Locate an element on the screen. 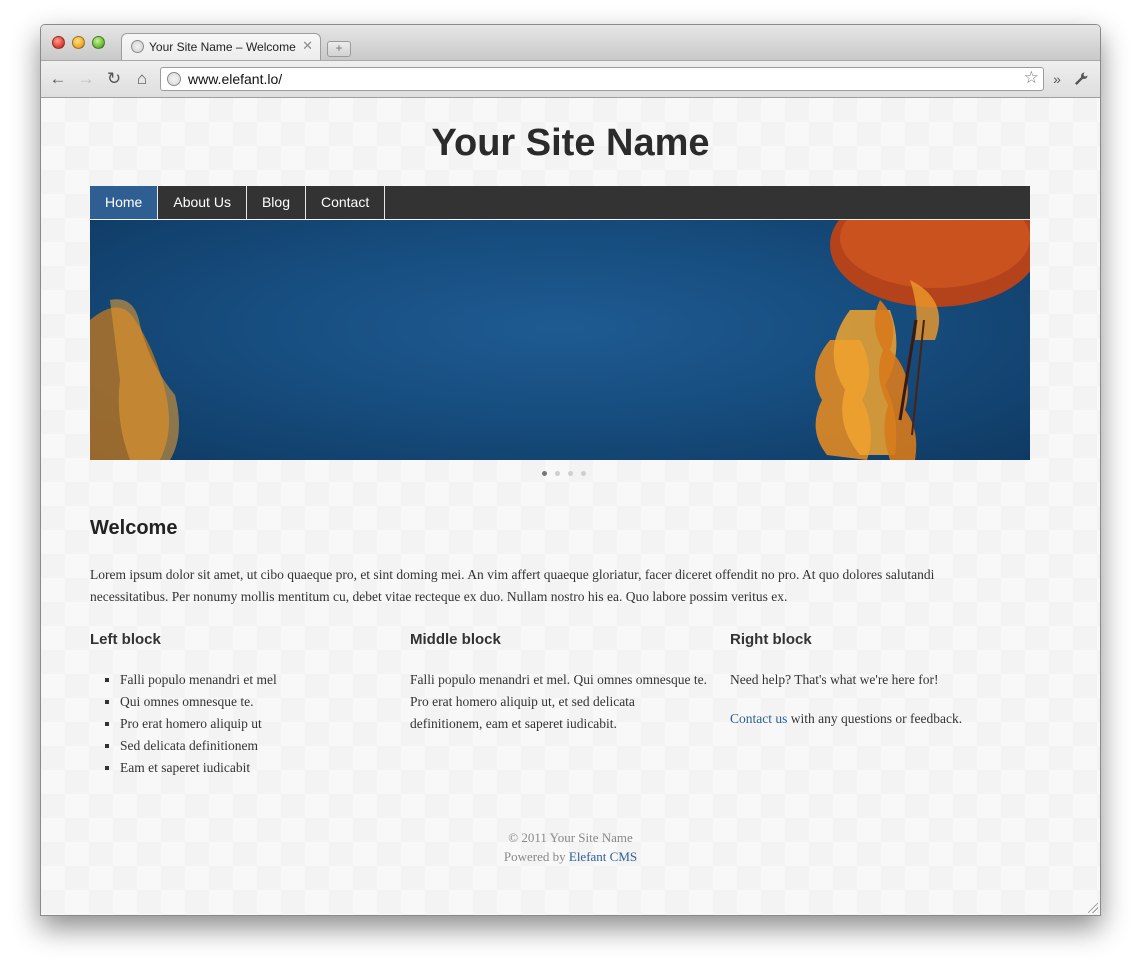 Image resolution: width=1139 pixels, height=970 pixels. list-item: Falli populo menandri et mel is located at coordinates (198, 680).